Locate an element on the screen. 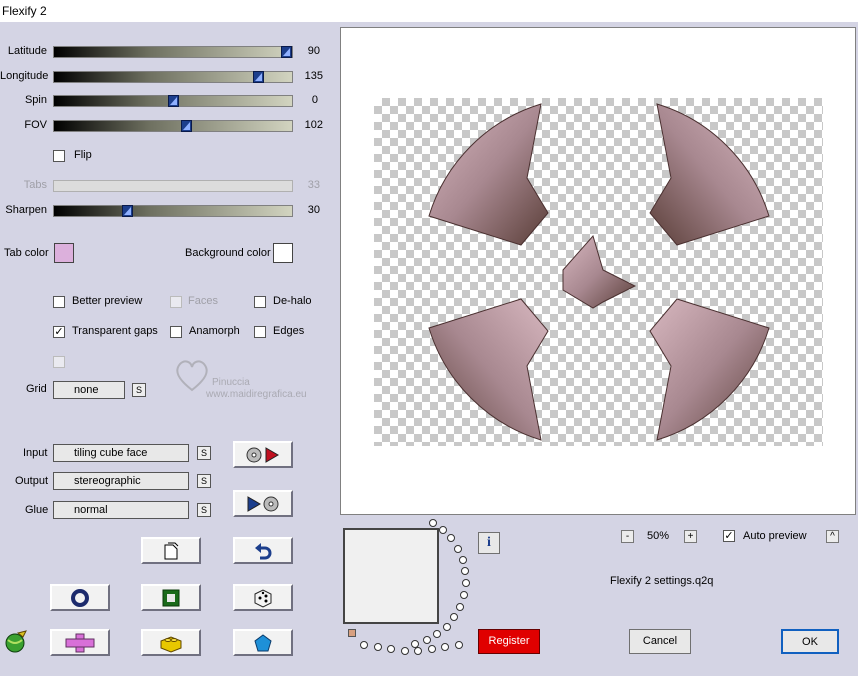 The image size is (858, 676). background-color-swatch is located at coordinates (283, 253).